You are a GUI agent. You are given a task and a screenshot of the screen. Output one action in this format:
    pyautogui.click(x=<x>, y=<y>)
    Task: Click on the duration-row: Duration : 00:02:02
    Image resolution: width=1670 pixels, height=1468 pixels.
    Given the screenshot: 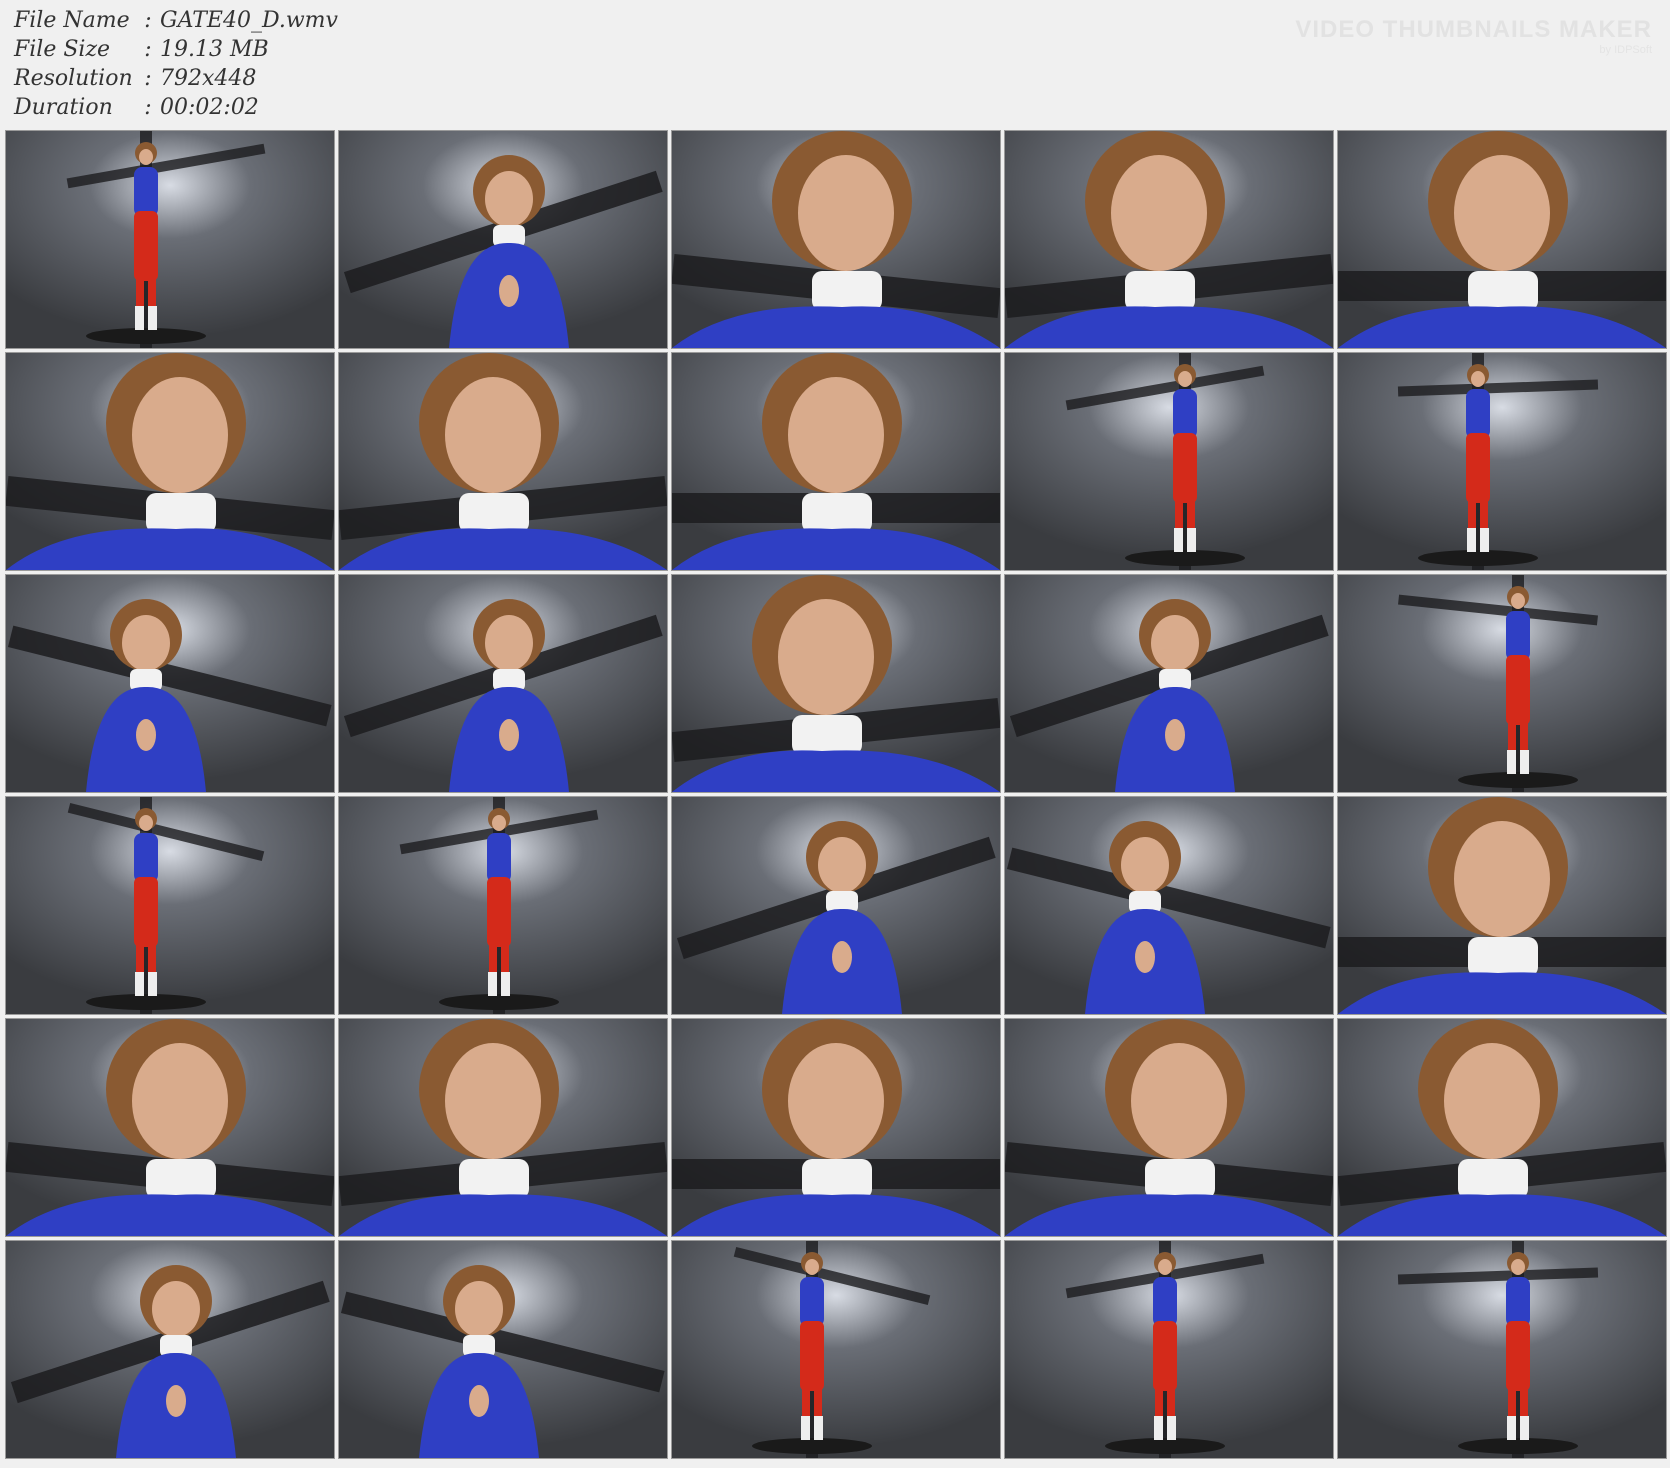 What is the action you would take?
    pyautogui.click(x=176, y=107)
    